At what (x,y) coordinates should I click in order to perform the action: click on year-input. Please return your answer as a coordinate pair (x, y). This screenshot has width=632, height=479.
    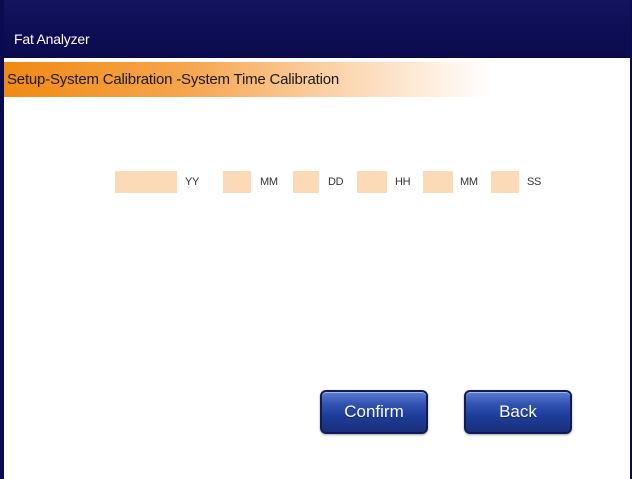
    Looking at the image, I should click on (146, 182).